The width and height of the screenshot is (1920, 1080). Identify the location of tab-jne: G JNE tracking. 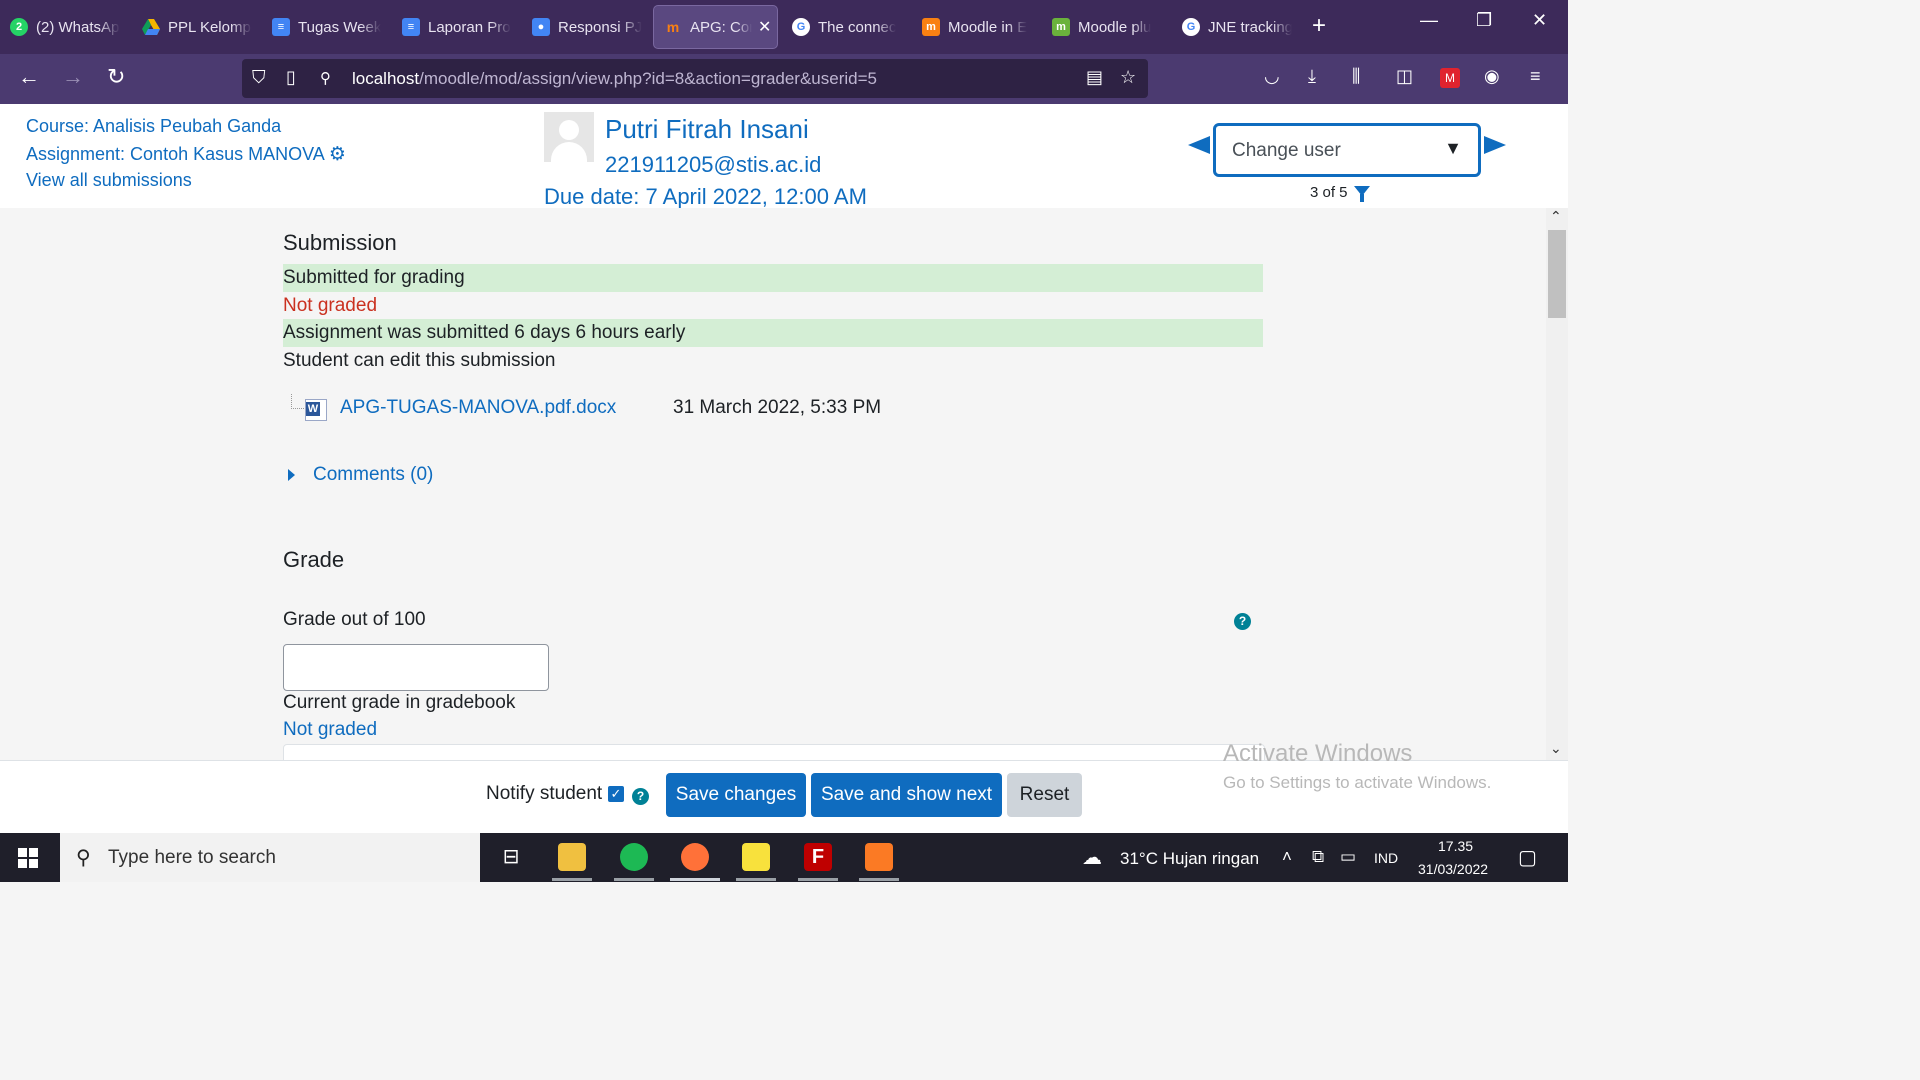
(1237, 27).